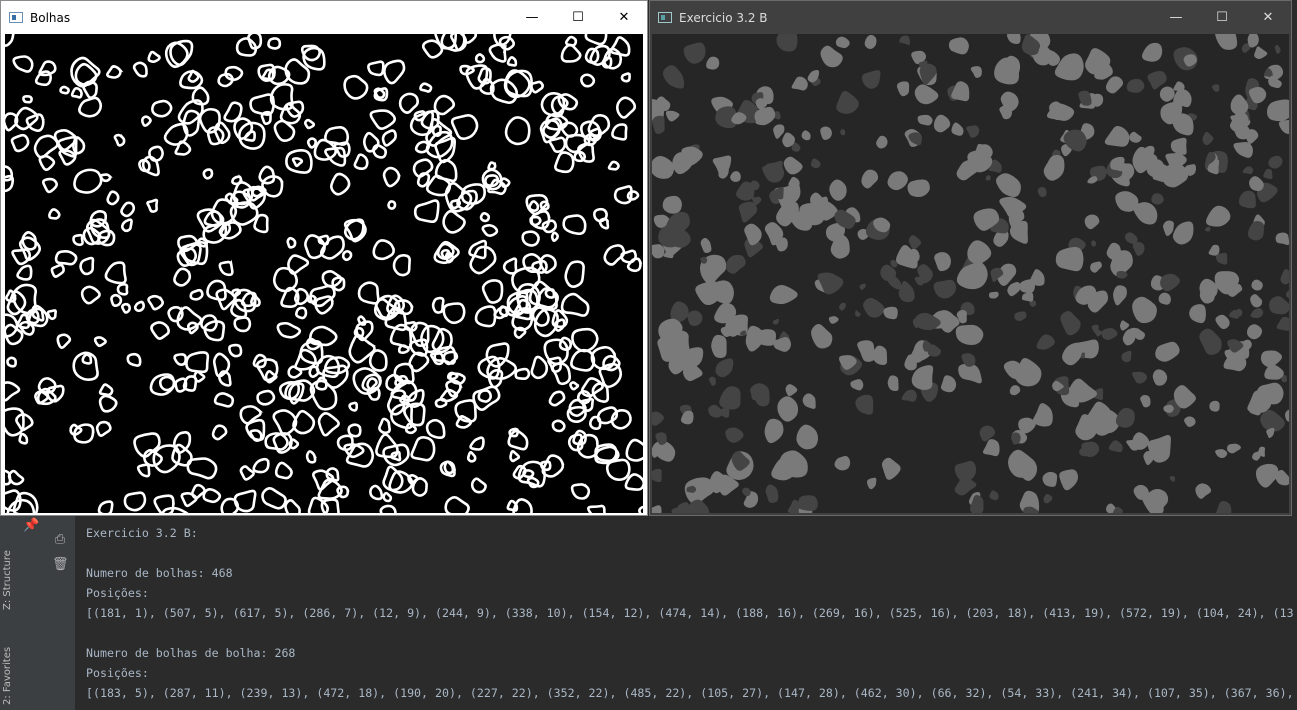  What do you see at coordinates (60, 565) in the screenshot?
I see `trash-icon: 🗑` at bounding box center [60, 565].